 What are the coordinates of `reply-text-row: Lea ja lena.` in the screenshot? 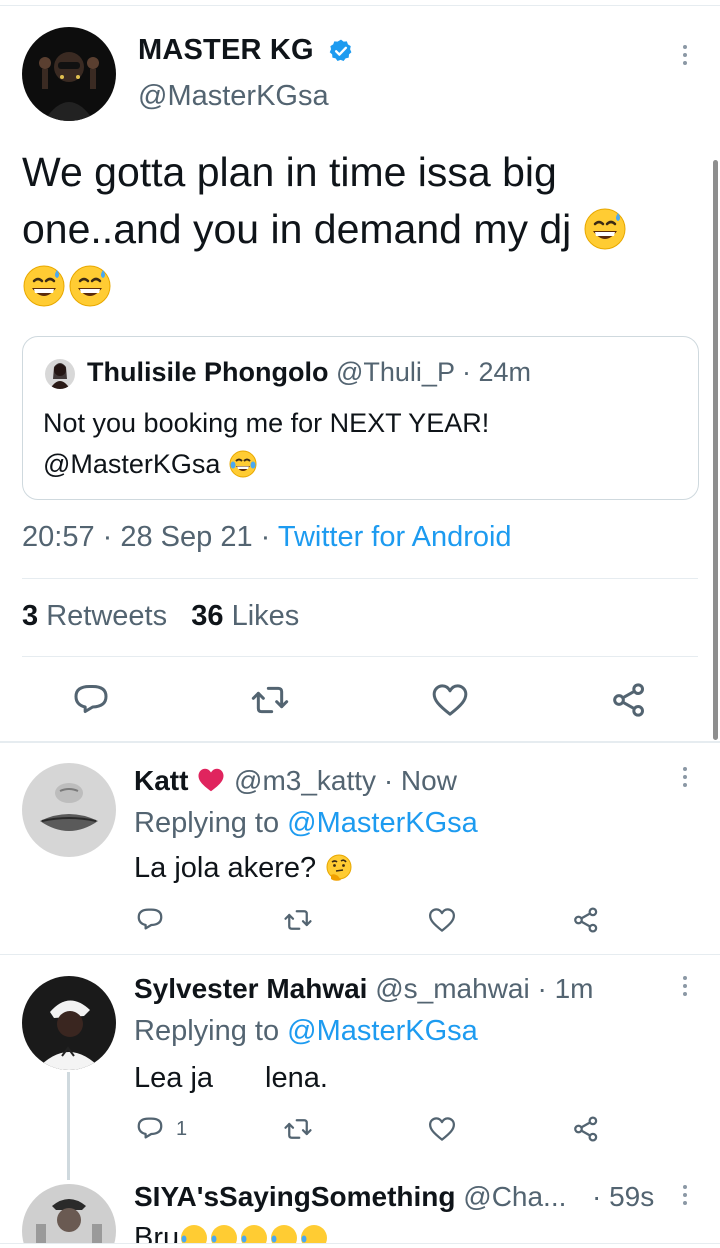 It's located at (231, 1078).